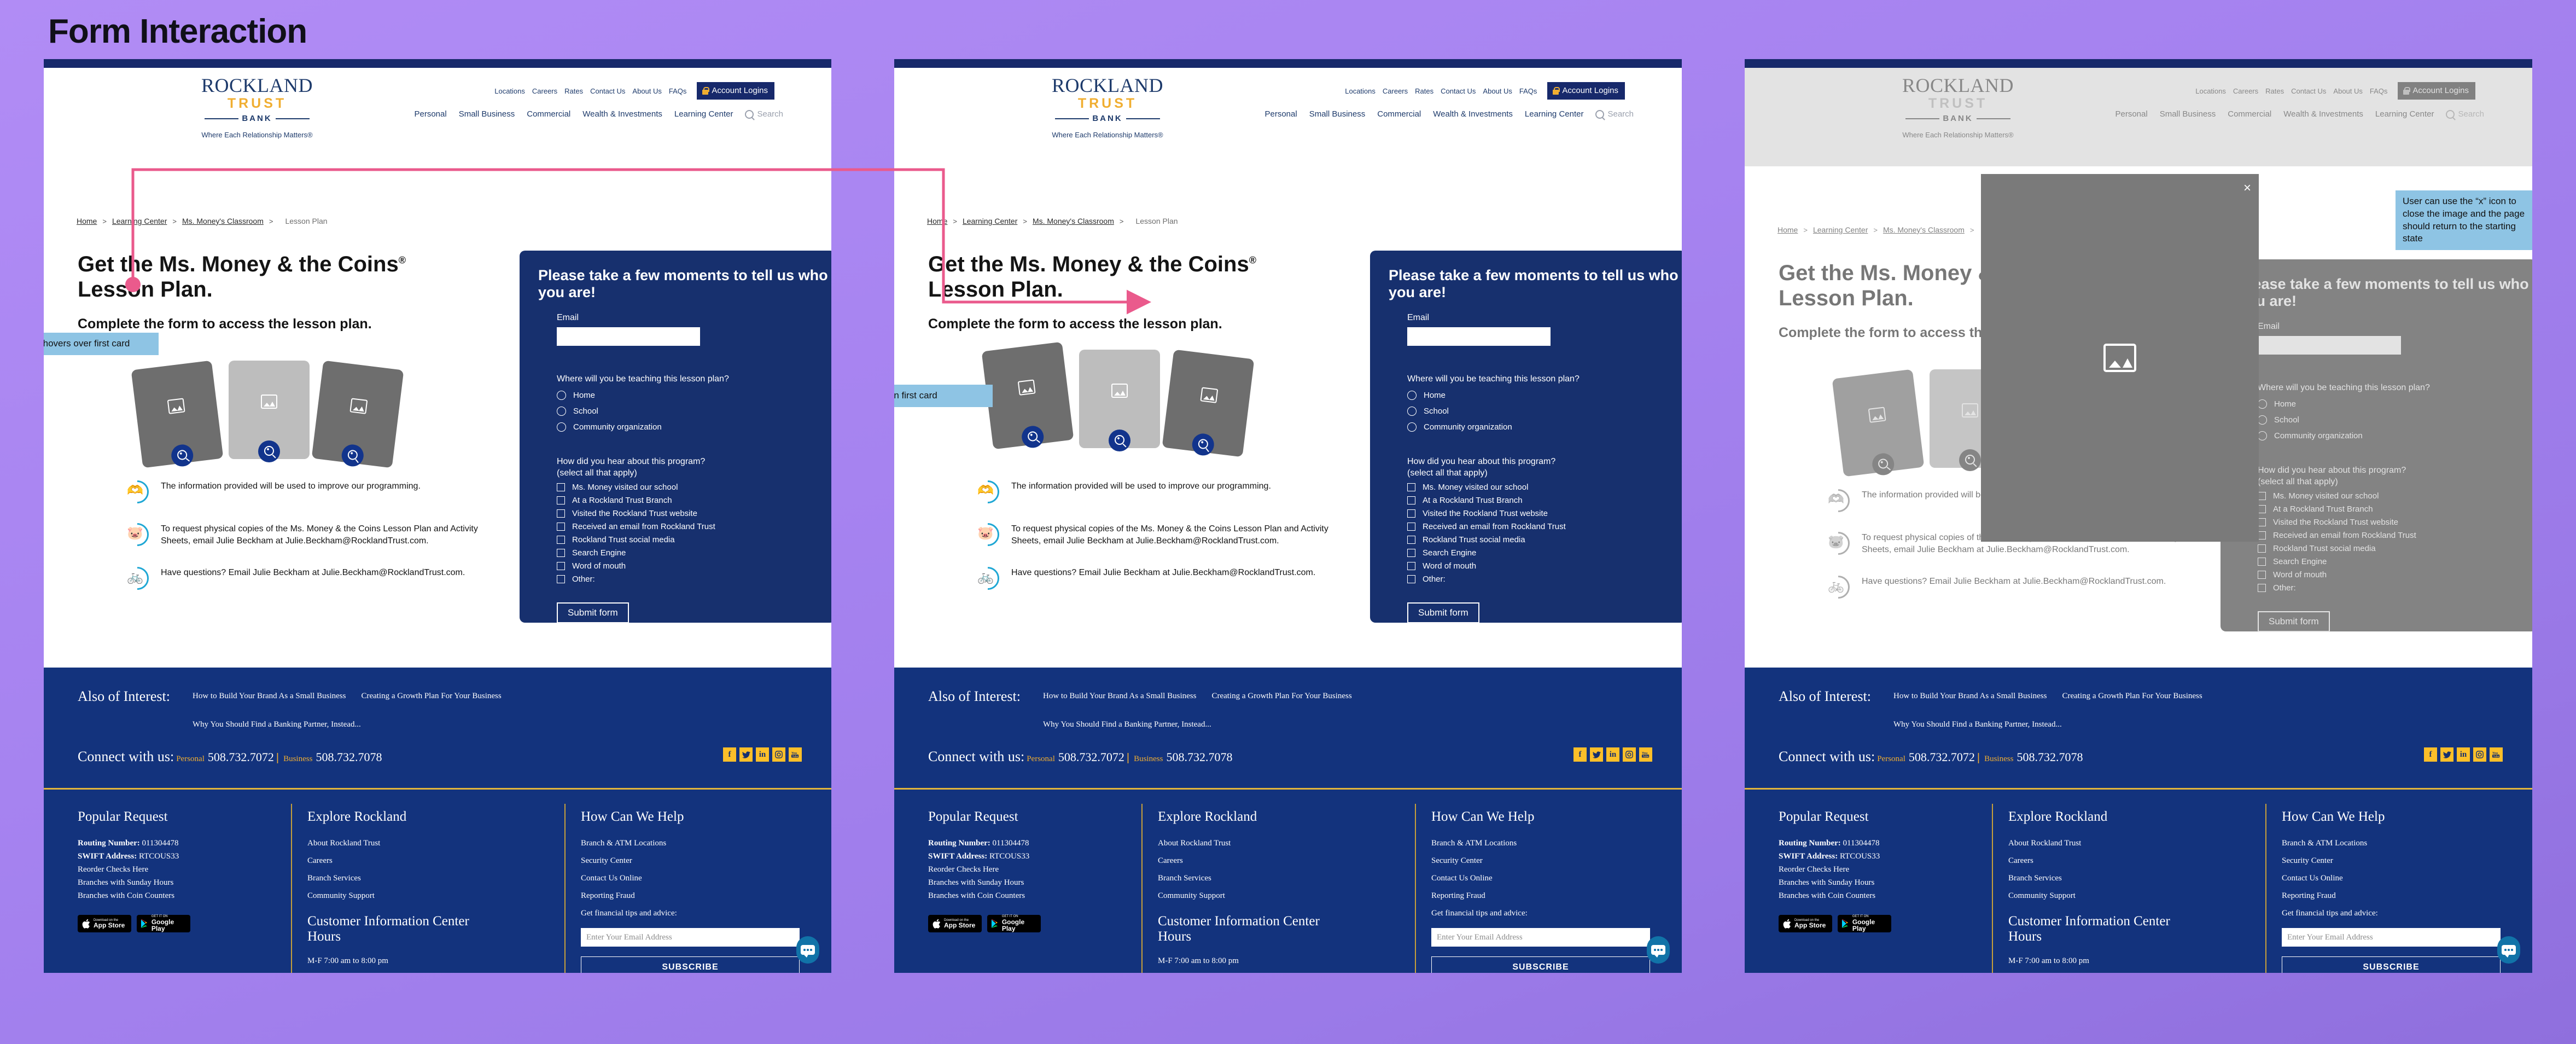 The height and width of the screenshot is (1044, 2576). I want to click on util-nav-careers: Careers, so click(1395, 91).